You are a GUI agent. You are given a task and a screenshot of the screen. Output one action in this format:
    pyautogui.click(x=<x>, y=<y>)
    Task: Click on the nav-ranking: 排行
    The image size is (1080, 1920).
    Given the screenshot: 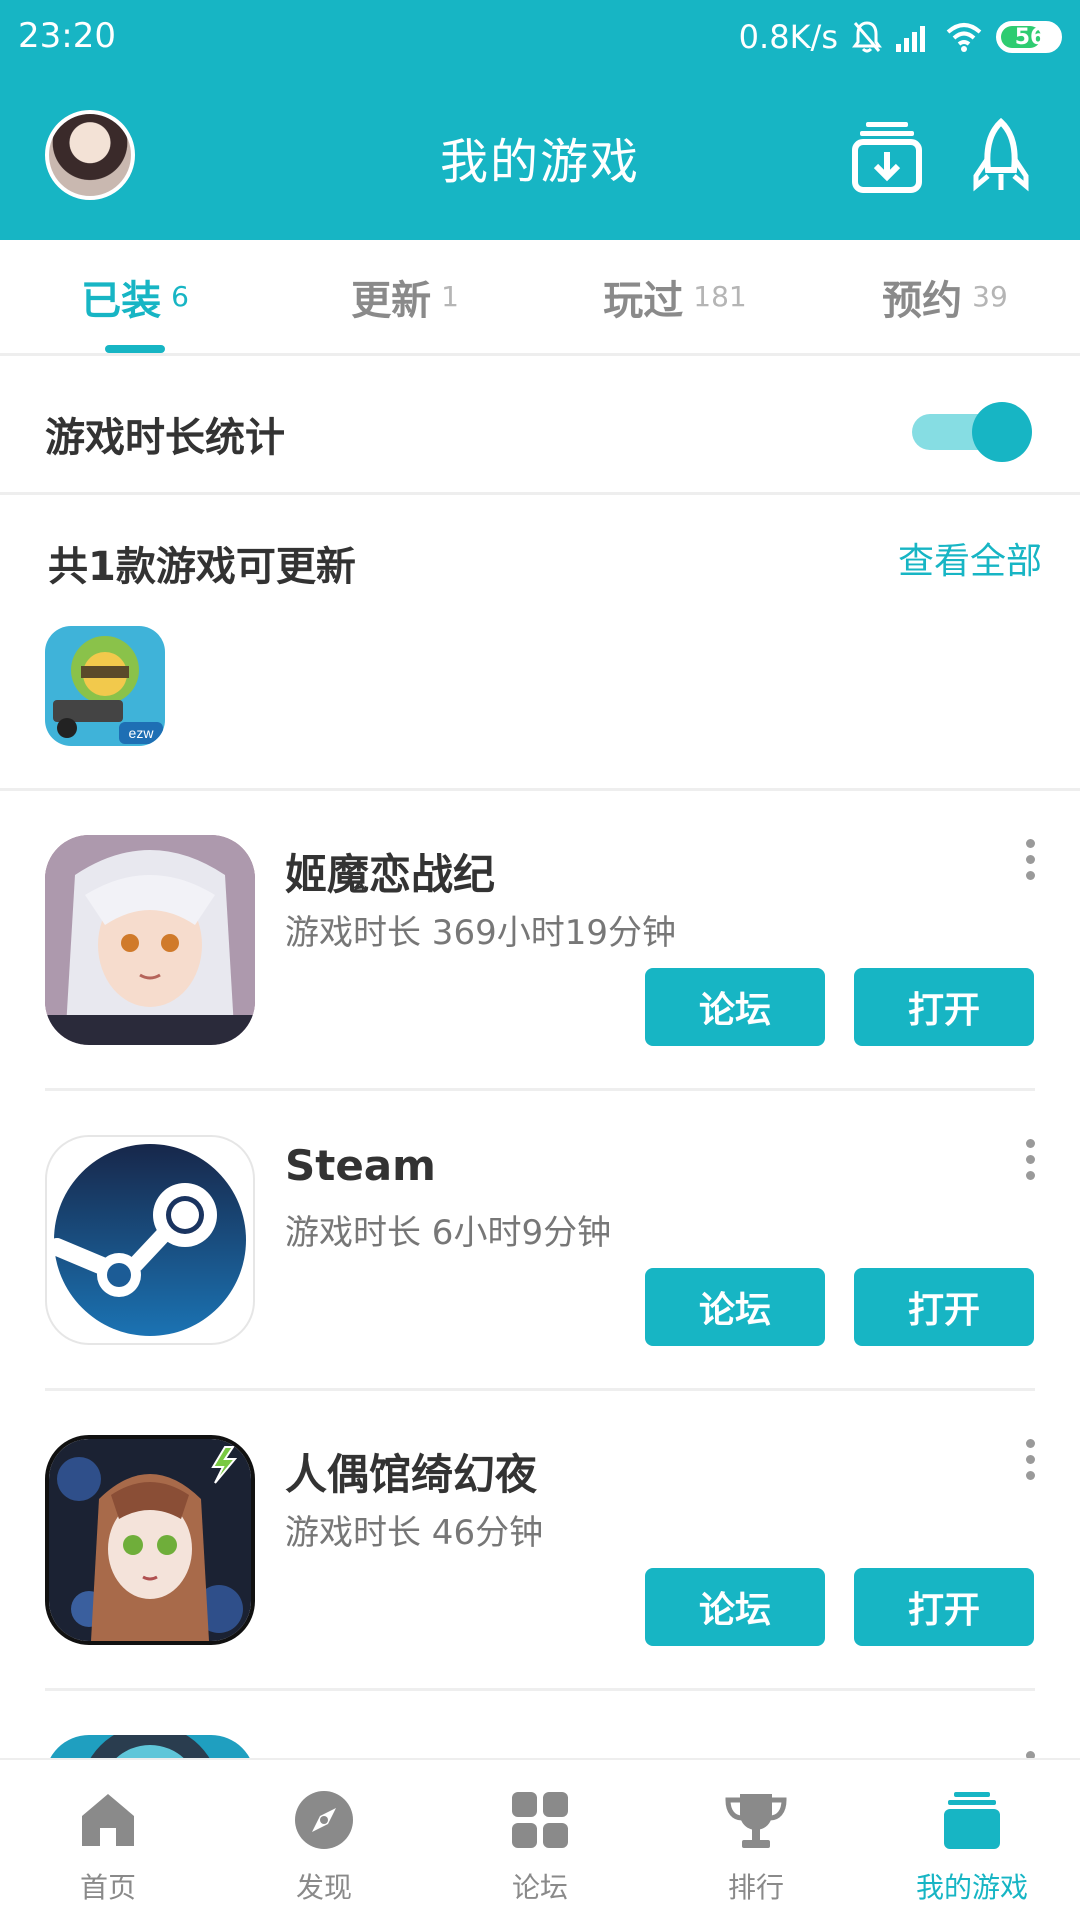 What is the action you would take?
    pyautogui.click(x=756, y=1840)
    